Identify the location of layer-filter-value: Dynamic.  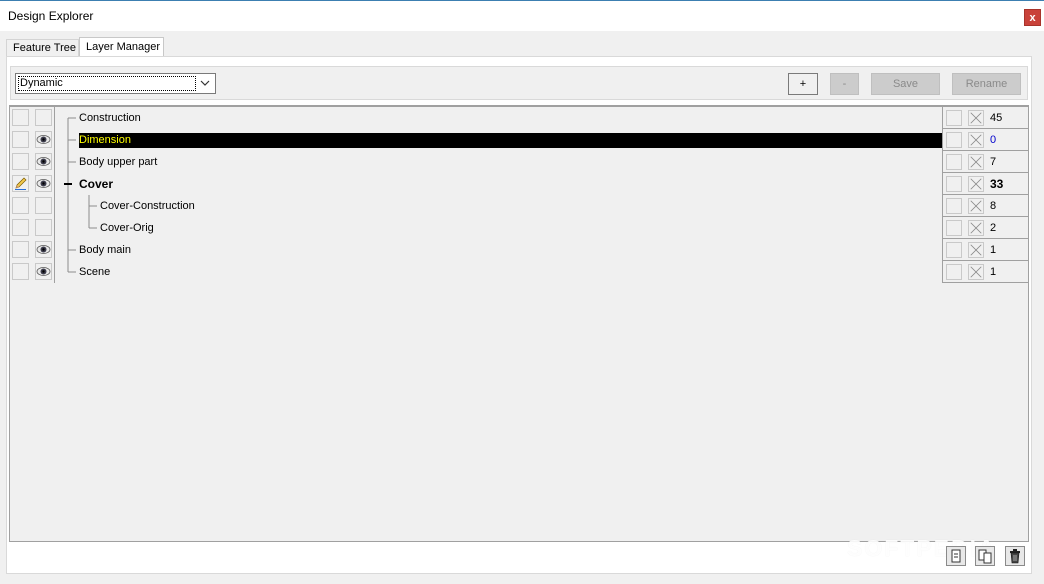
(107, 83).